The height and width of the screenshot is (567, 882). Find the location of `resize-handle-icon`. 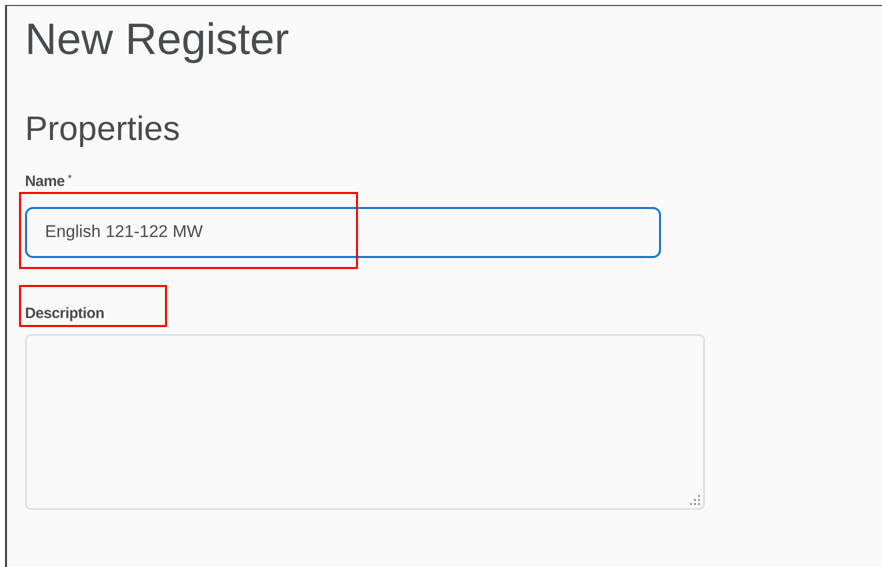

resize-handle-icon is located at coordinates (695, 499).